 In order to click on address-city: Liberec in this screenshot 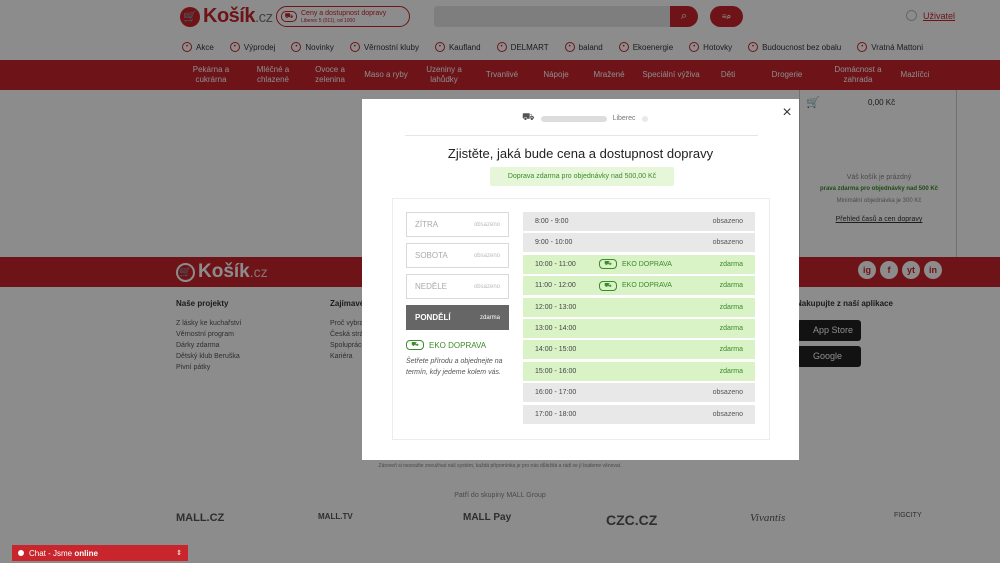, I will do `click(624, 118)`.